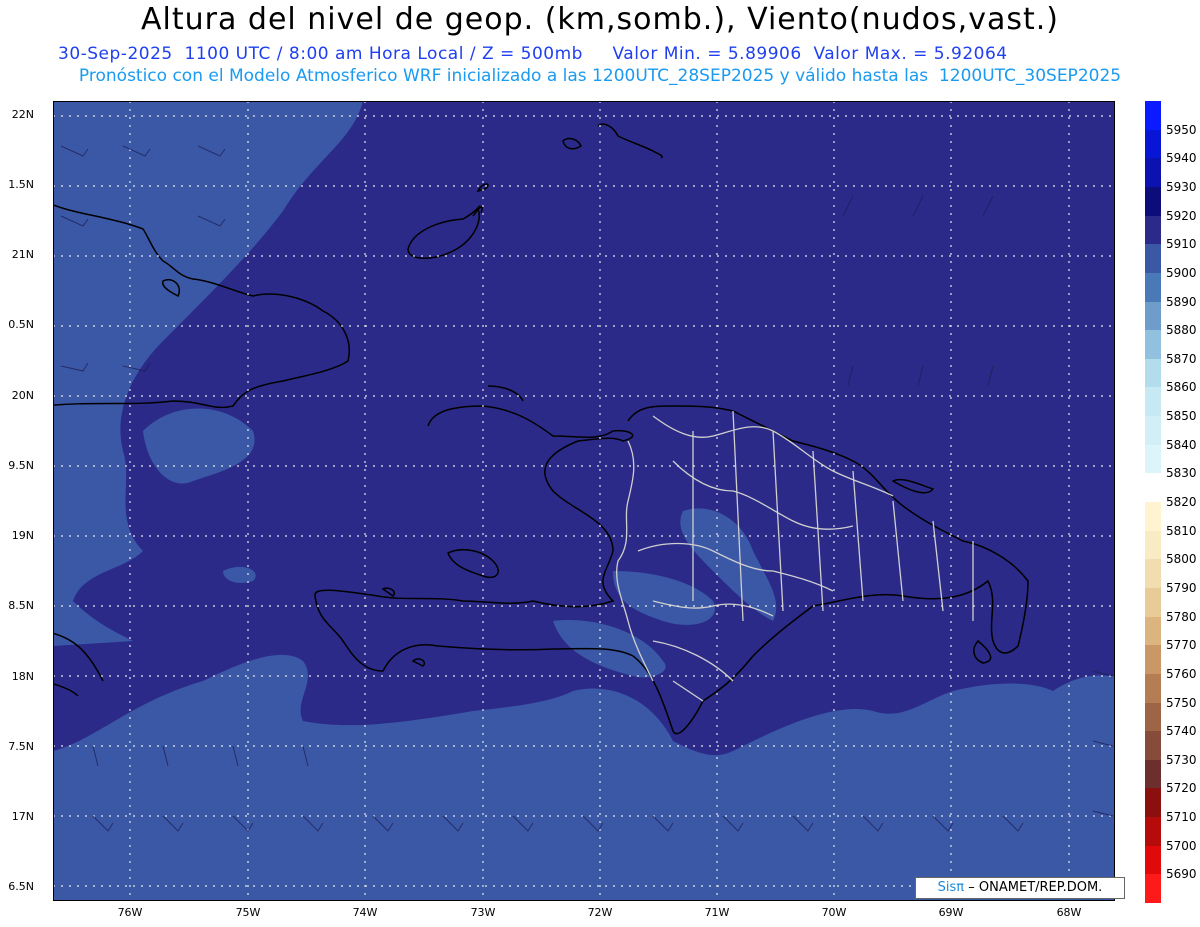 The image size is (1200, 927). What do you see at coordinates (1181, 330) in the screenshot?
I see `colorbar-level-label: 5880` at bounding box center [1181, 330].